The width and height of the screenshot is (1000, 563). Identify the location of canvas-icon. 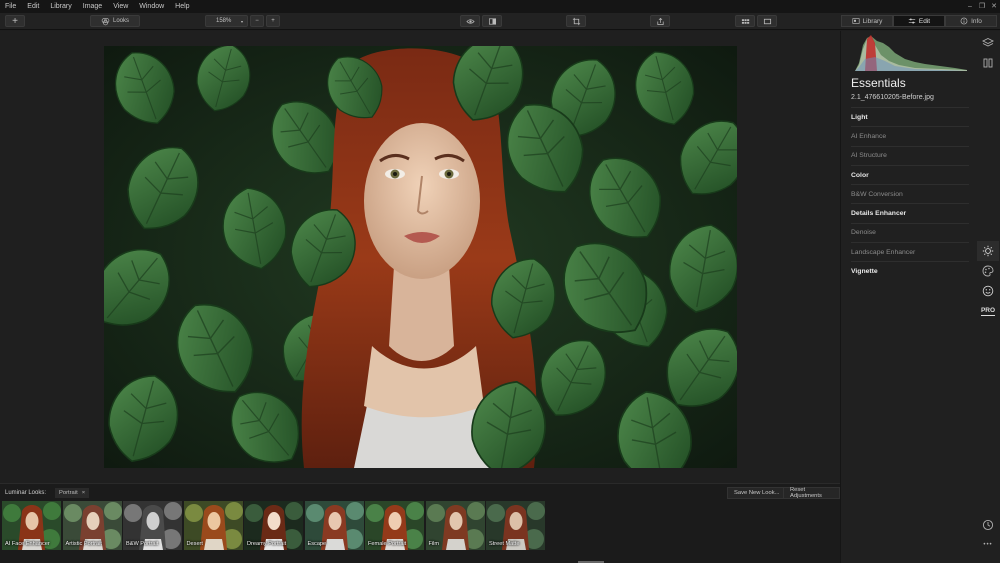
(988, 63).